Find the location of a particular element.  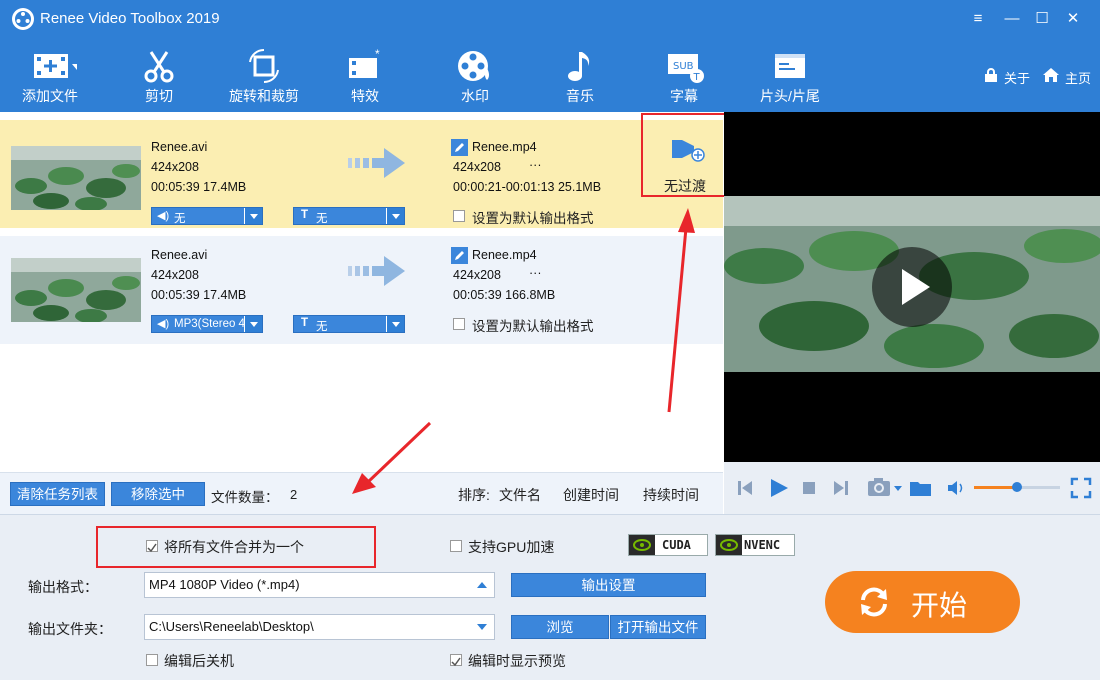

clear-list-button: 清除任务列表 is located at coordinates (57, 494).